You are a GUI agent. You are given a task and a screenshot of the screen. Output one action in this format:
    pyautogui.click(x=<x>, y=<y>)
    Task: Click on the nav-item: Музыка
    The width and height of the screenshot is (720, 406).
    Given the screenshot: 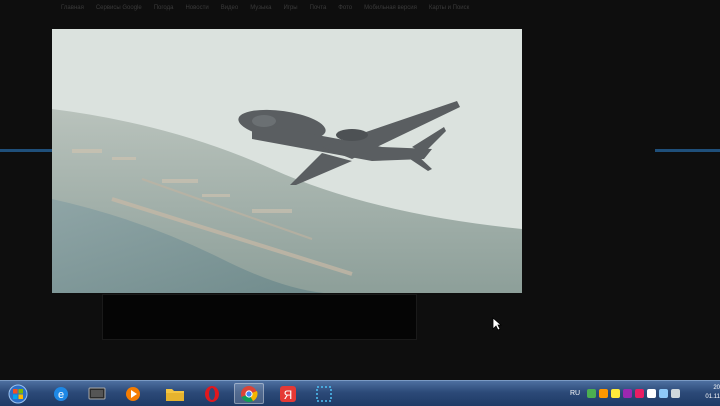 What is the action you would take?
    pyautogui.click(x=260, y=8)
    